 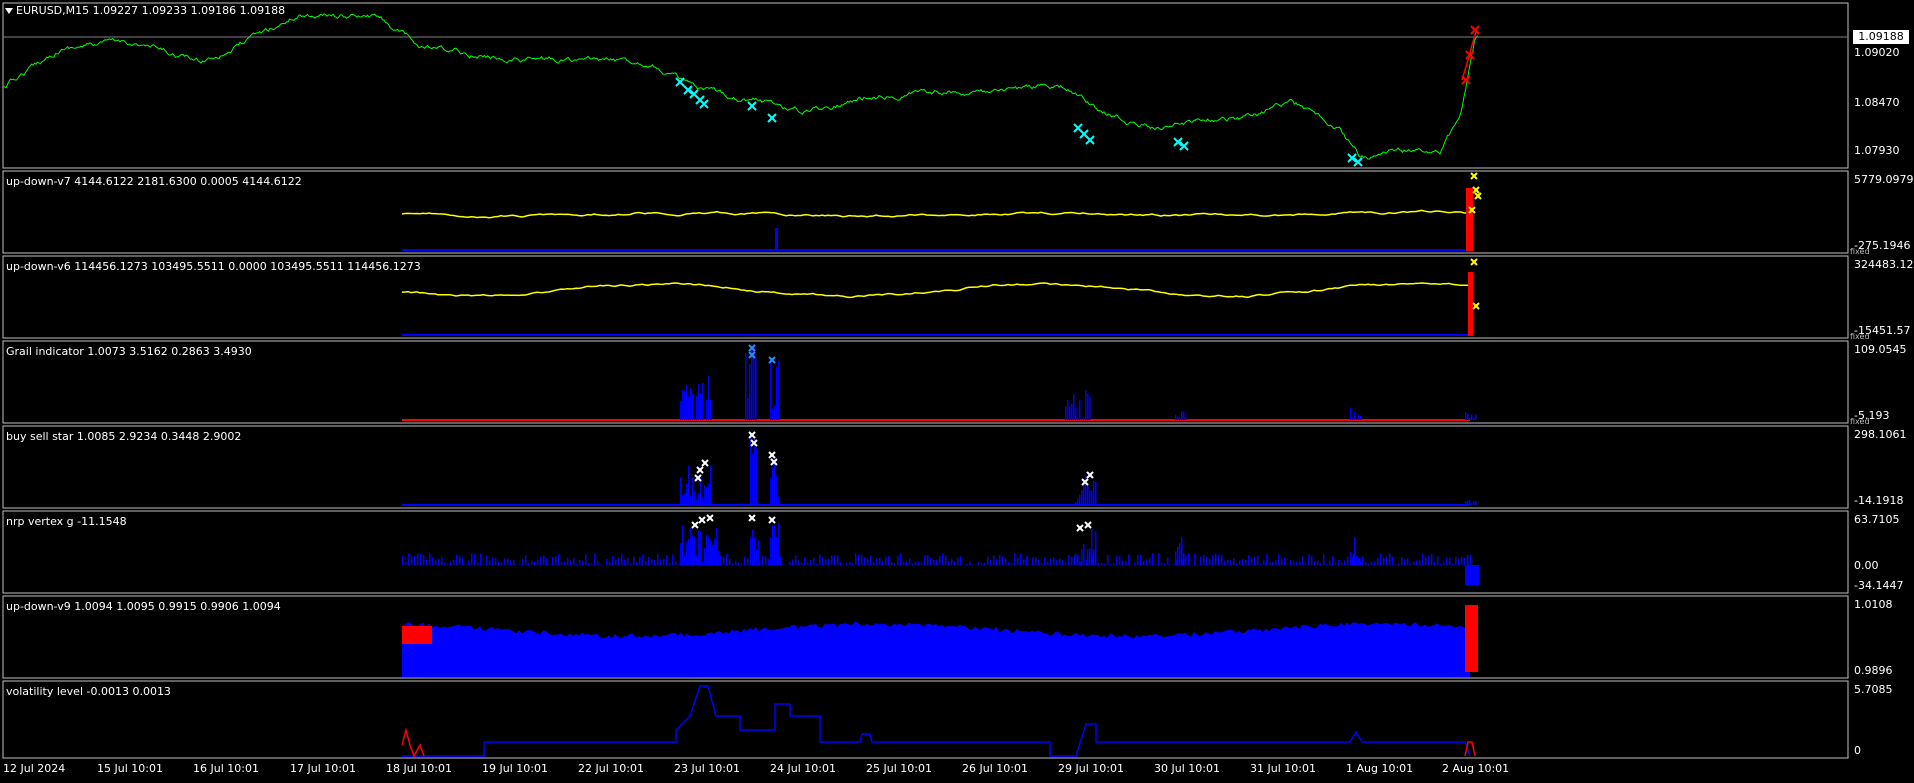 What do you see at coordinates (1884, 179) in the screenshot?
I see `pane-scale-top-up-down-v7: 5779.0979` at bounding box center [1884, 179].